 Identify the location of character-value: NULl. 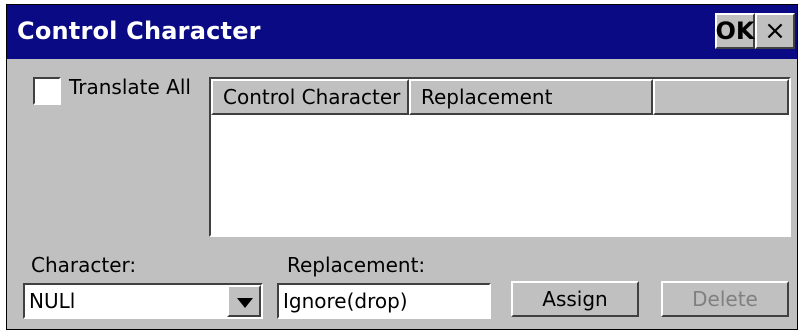
(52, 301).